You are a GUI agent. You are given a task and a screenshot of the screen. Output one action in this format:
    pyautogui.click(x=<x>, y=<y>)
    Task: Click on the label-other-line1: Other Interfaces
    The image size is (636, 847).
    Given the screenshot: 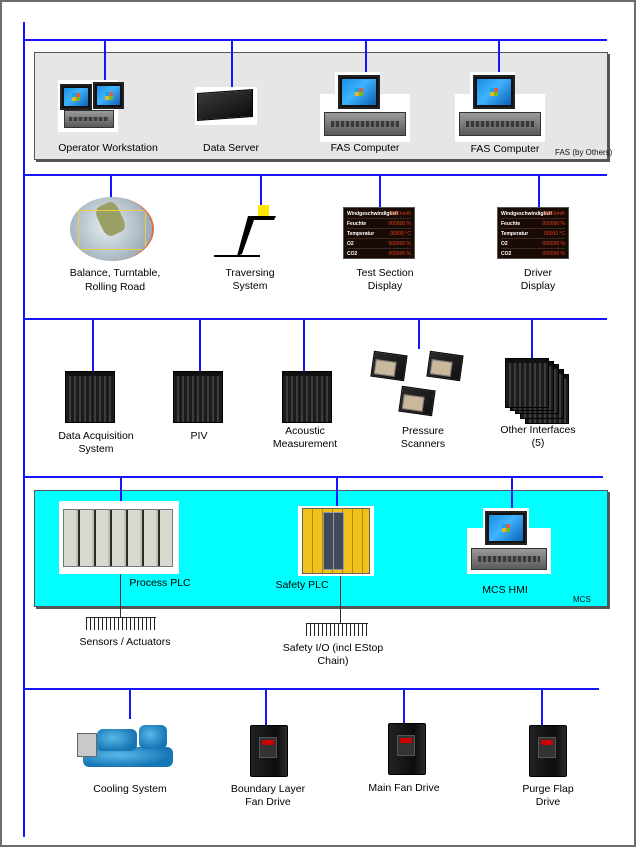 What is the action you would take?
    pyautogui.click(x=538, y=430)
    